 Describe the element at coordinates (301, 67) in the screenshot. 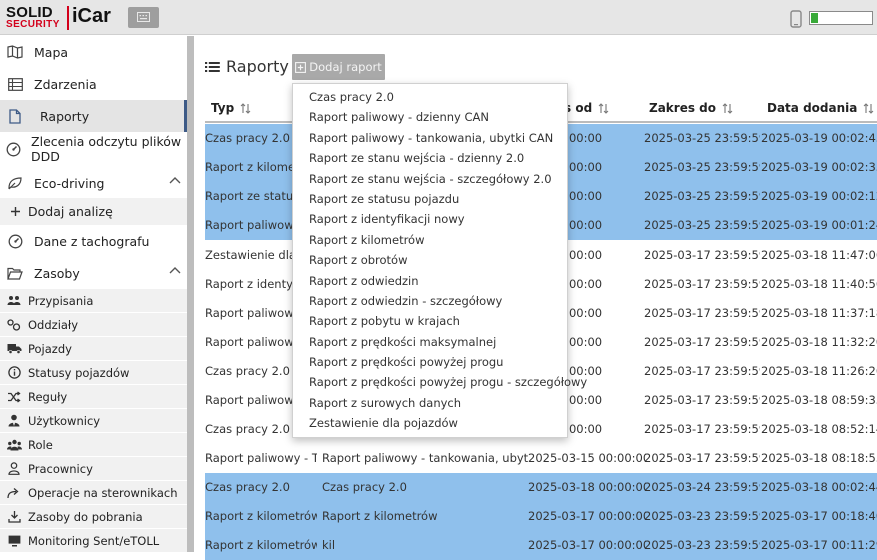

I see `plus-square-icon` at that location.